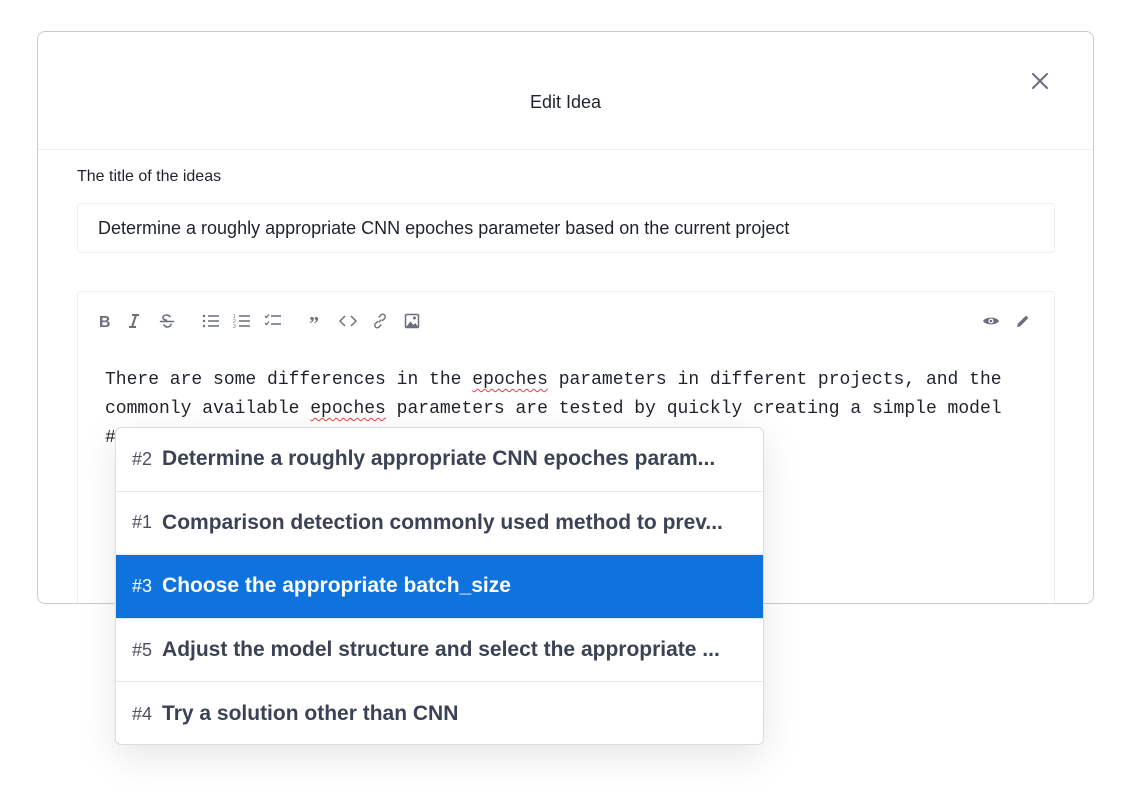  I want to click on suggestion-number: #3, so click(142, 585).